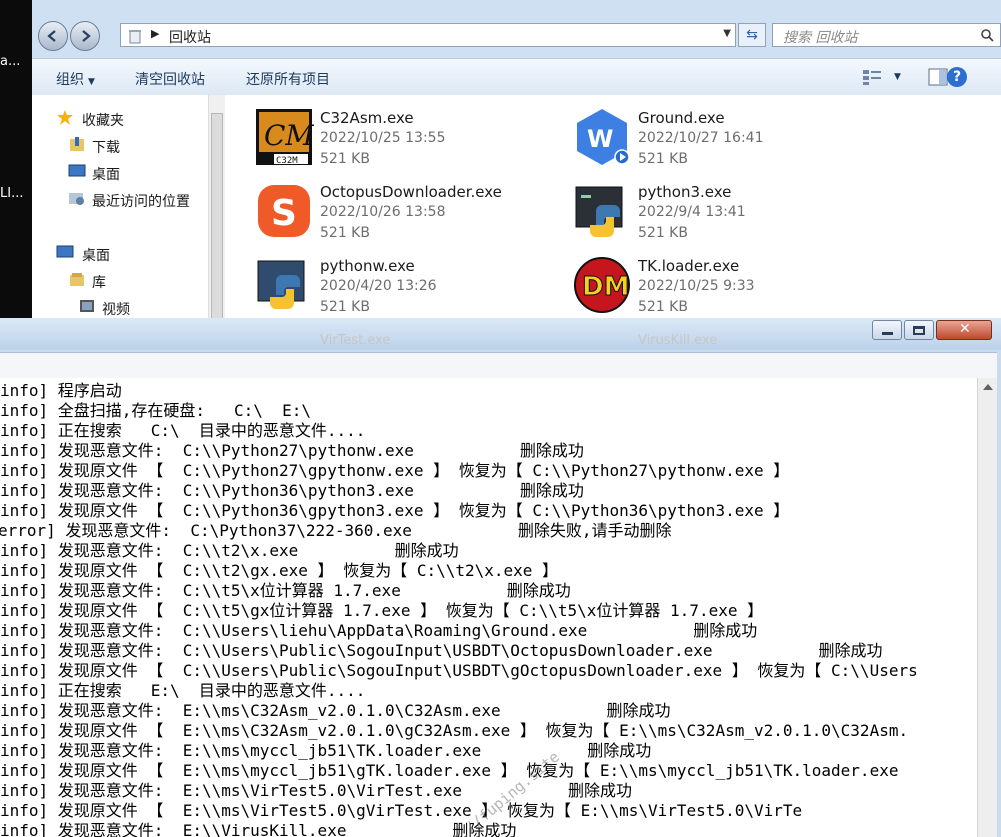  Describe the element at coordinates (988, 387) in the screenshot. I see `scroll-up-icon` at that location.